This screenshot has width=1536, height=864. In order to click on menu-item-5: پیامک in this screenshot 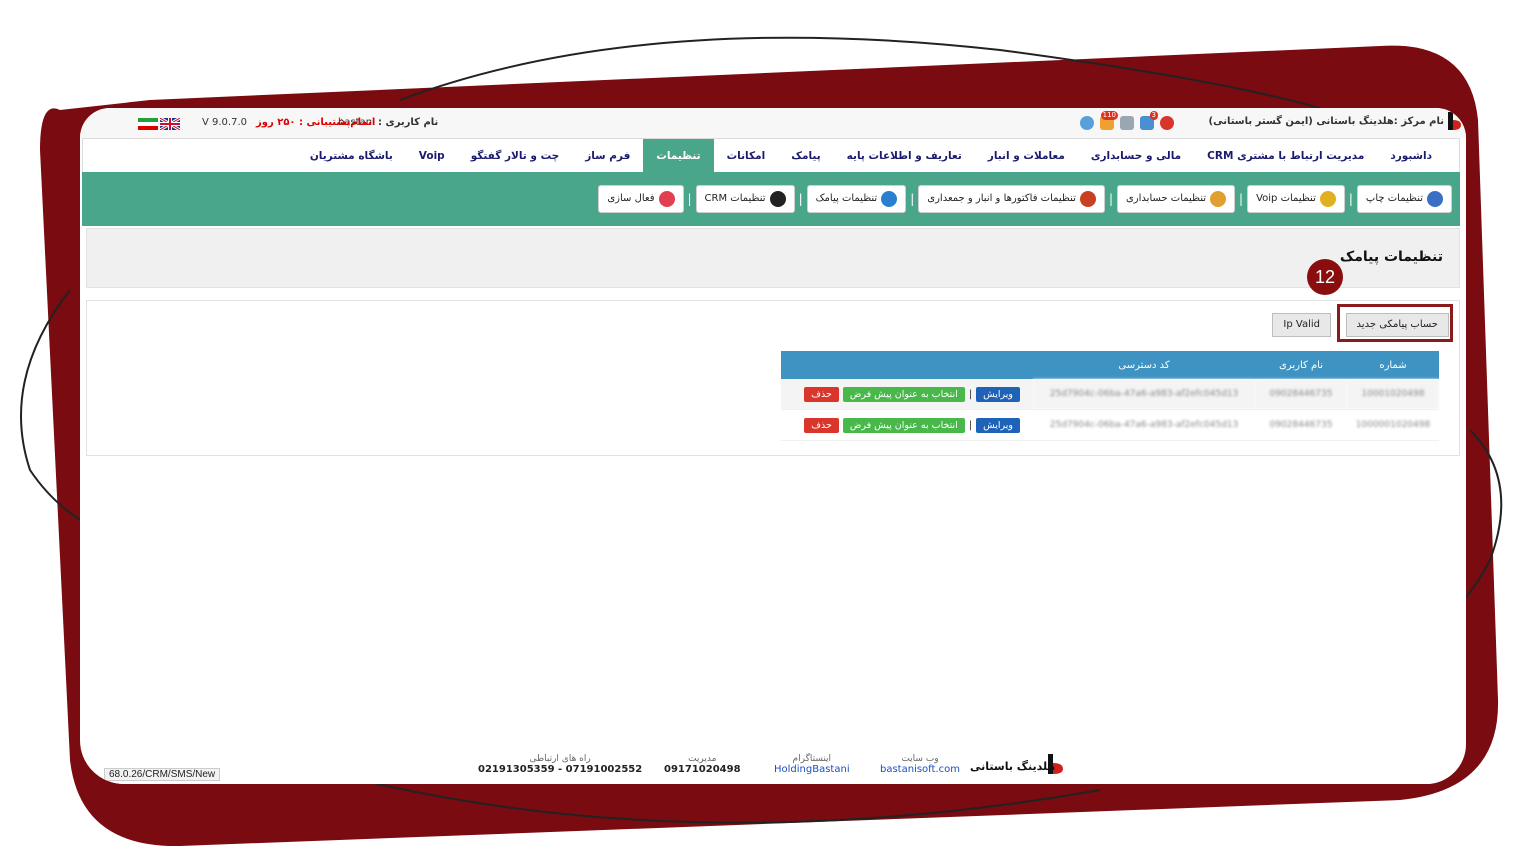, I will do `click(805, 156)`.